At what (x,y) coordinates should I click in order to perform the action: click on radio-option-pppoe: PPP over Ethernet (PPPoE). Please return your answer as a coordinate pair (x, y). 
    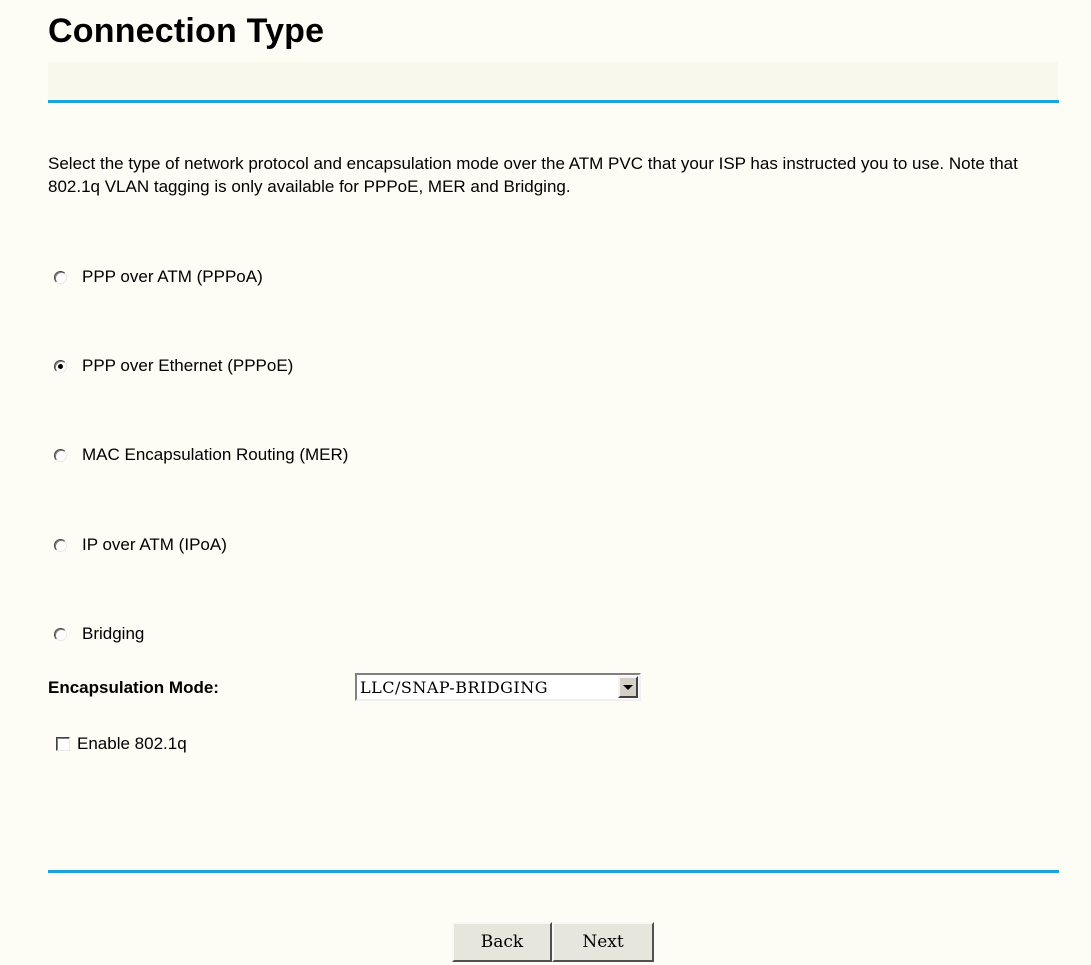
    Looking at the image, I should click on (173, 366).